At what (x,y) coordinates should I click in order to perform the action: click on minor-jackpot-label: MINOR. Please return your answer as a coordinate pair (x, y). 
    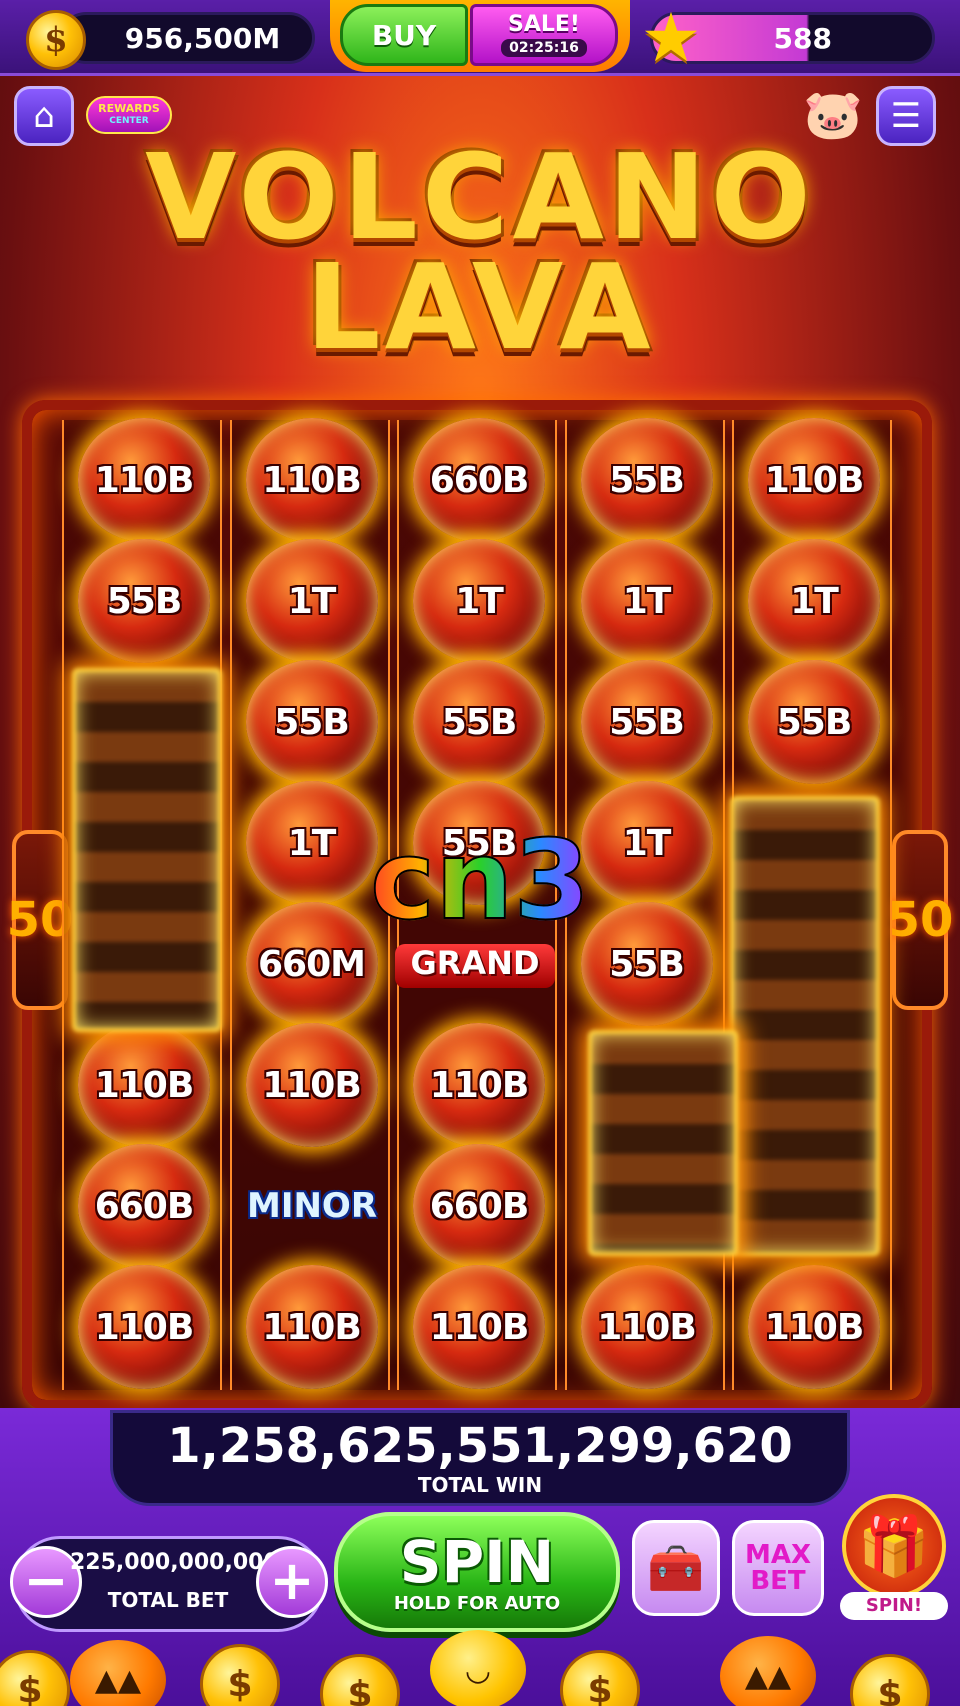
    Looking at the image, I should click on (312, 1206).